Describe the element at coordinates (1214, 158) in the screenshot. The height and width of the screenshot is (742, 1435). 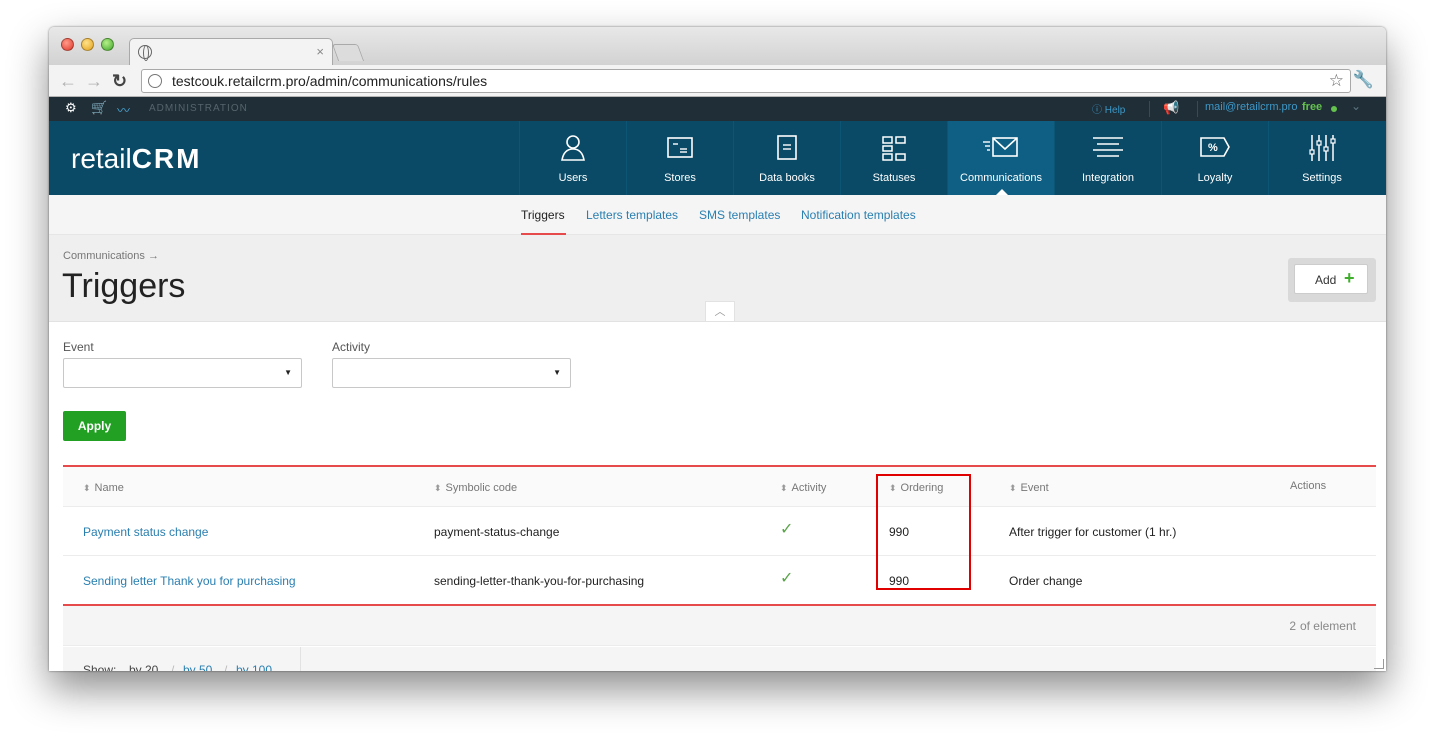
I see `nav-item-loyalty: % Loyalty` at that location.